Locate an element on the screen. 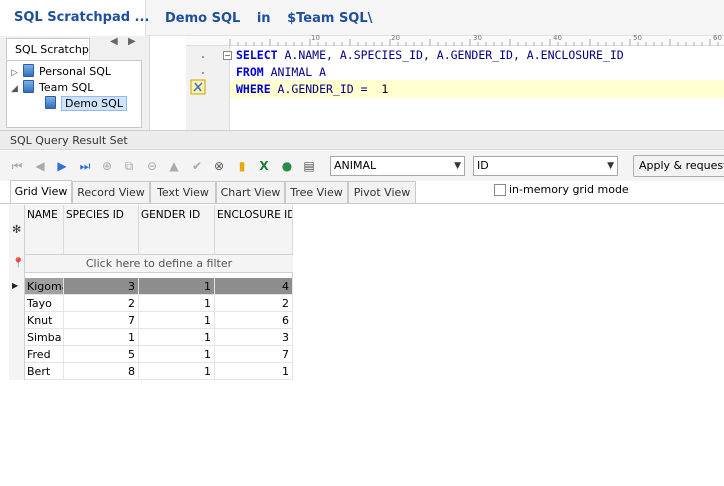 This screenshot has height=486, width=724. collapse-icon: ◢ is located at coordinates (17, 89).